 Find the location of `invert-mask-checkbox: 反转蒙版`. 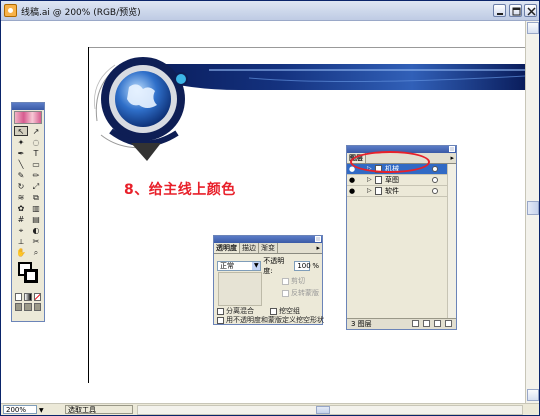

invert-mask-checkbox: 反转蒙版 is located at coordinates (300, 293).